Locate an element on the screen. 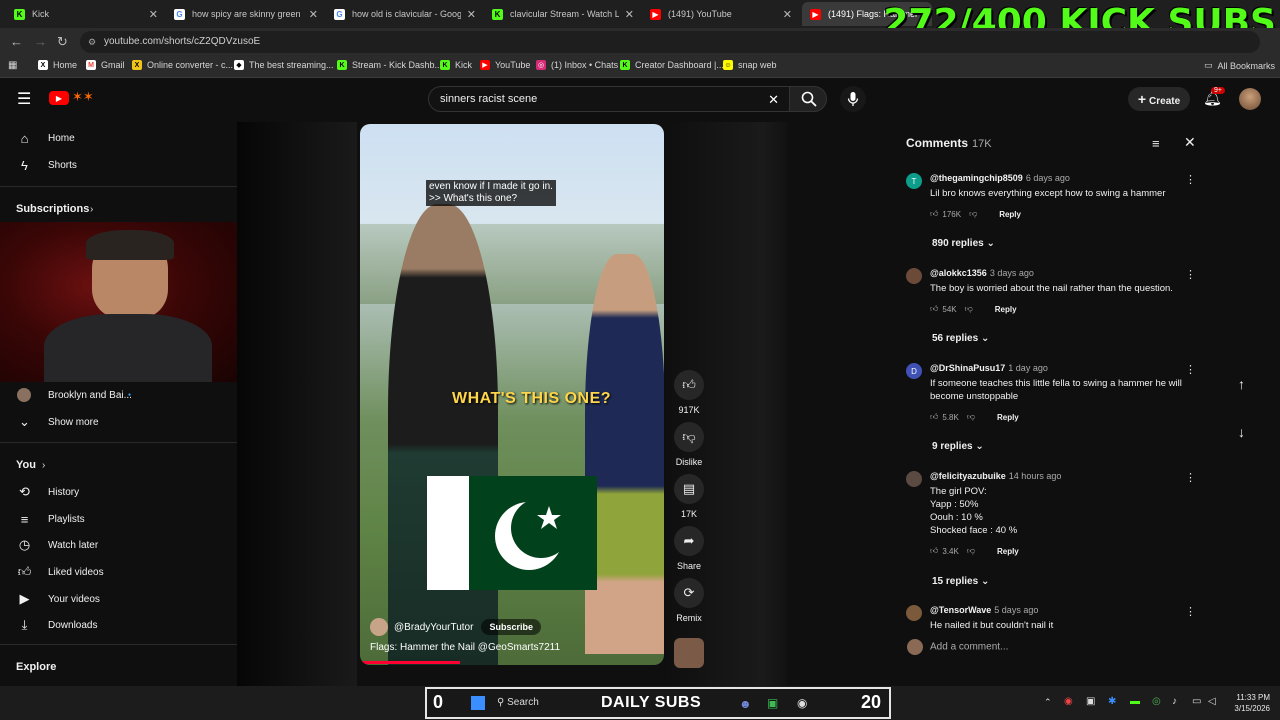 The image size is (1280, 720). sidebar-show-more: ⌄ Show more is located at coordinates (118, 422).